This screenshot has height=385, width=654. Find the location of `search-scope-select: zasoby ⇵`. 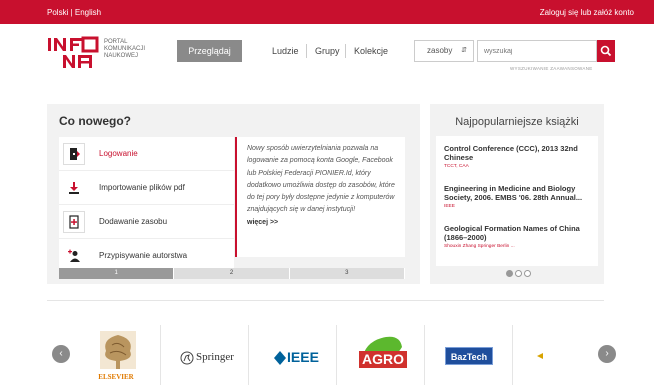

search-scope-select: zasoby ⇵ is located at coordinates (444, 51).